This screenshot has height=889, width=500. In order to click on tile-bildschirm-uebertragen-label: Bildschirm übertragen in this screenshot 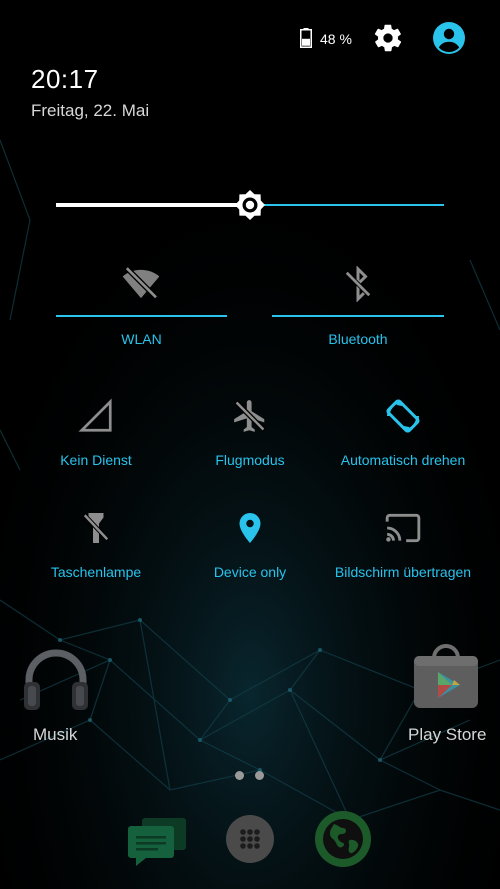, I will do `click(403, 572)`.